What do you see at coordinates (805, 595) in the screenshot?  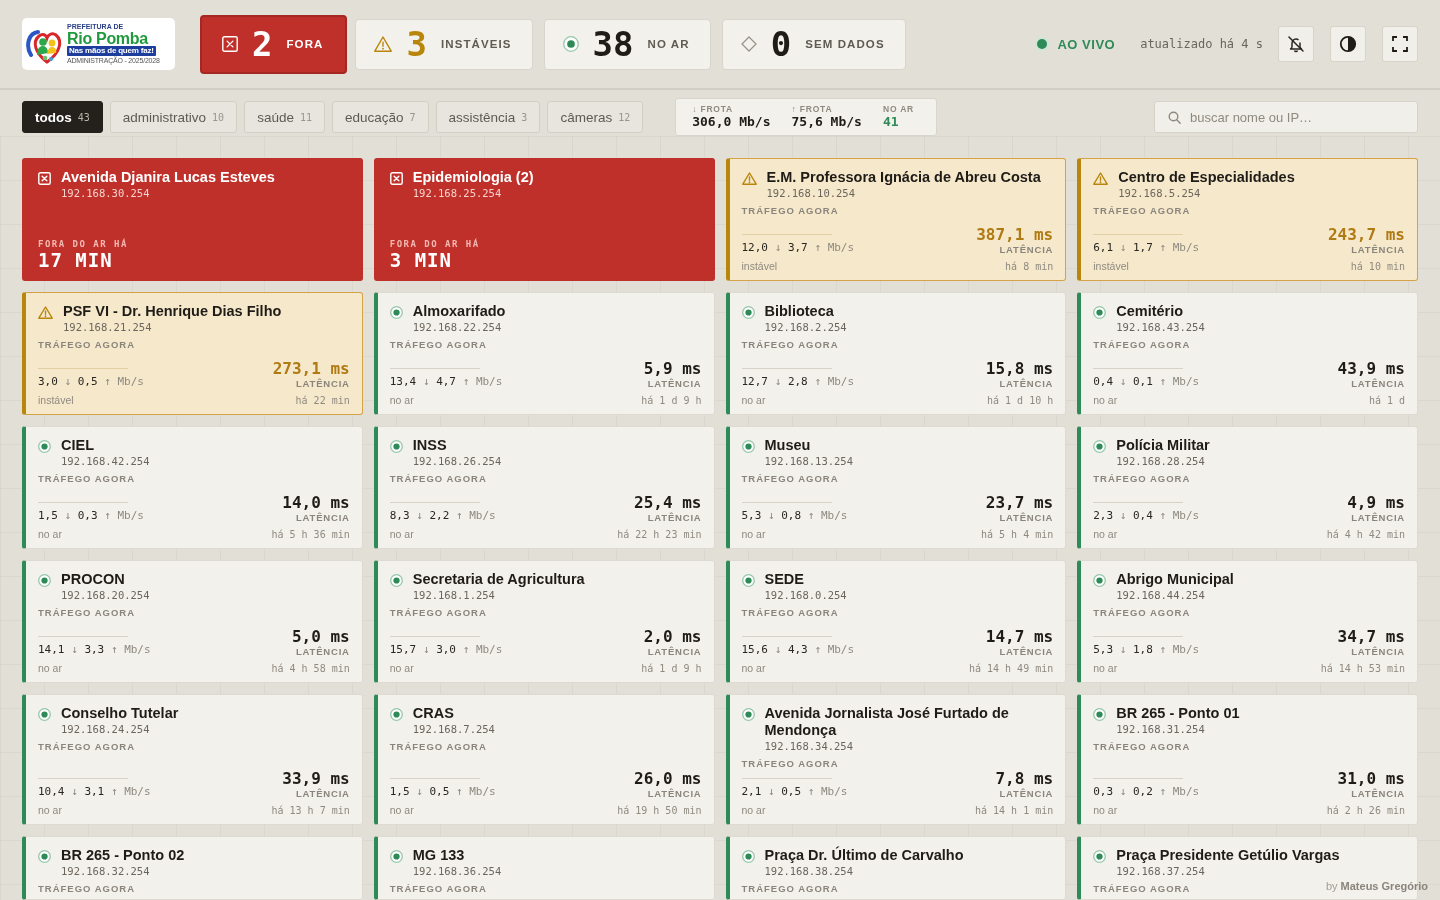 I see `ip-address: 192.168.0.254` at bounding box center [805, 595].